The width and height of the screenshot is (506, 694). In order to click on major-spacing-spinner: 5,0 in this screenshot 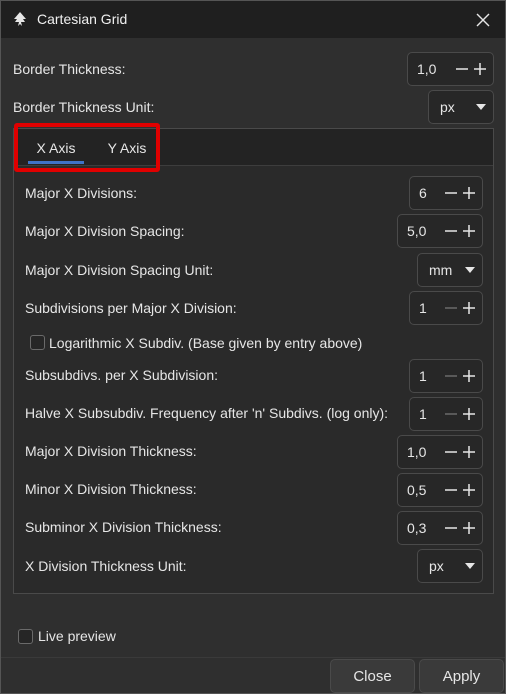, I will do `click(440, 231)`.